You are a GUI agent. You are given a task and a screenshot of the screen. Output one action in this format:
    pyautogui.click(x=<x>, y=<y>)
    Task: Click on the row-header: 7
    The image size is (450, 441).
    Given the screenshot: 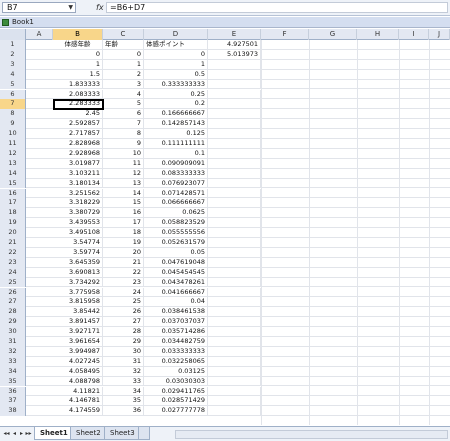 What is the action you would take?
    pyautogui.click(x=13, y=104)
    